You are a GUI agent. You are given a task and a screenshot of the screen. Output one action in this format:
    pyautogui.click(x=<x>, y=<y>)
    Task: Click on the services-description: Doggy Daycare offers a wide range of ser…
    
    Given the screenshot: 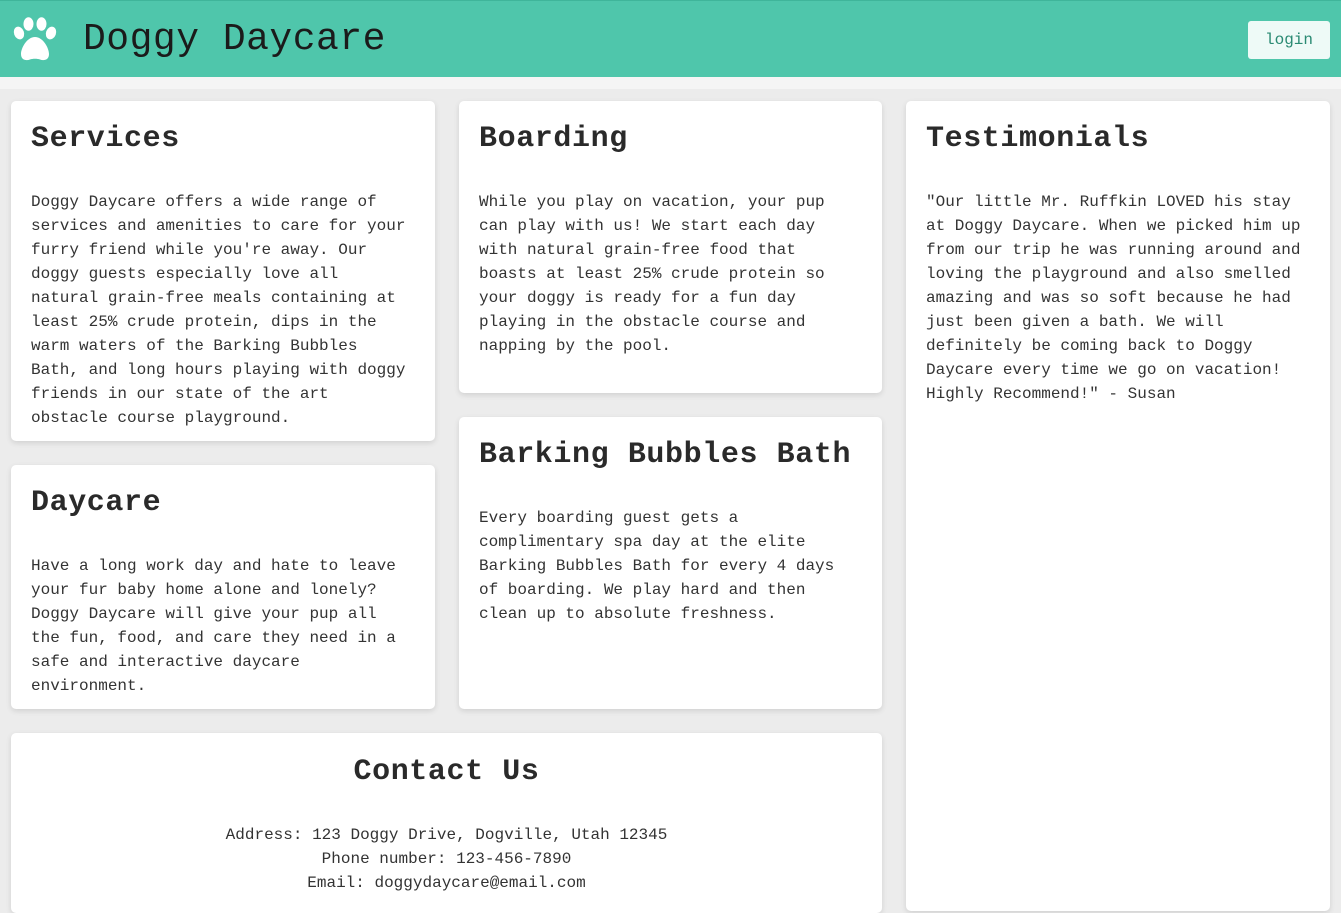 What is the action you would take?
    pyautogui.click(x=218, y=310)
    